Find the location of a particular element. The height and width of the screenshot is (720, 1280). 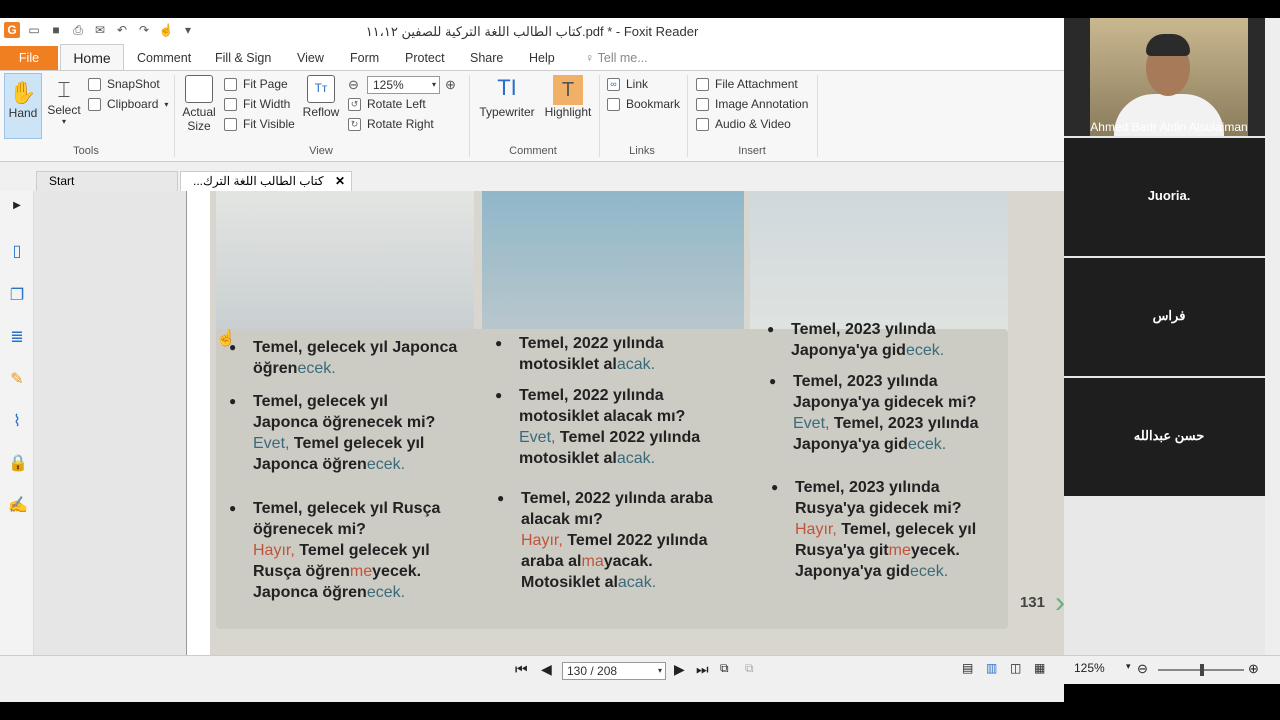

continuous-facing-icon: ▦ is located at coordinates (1039, 668).